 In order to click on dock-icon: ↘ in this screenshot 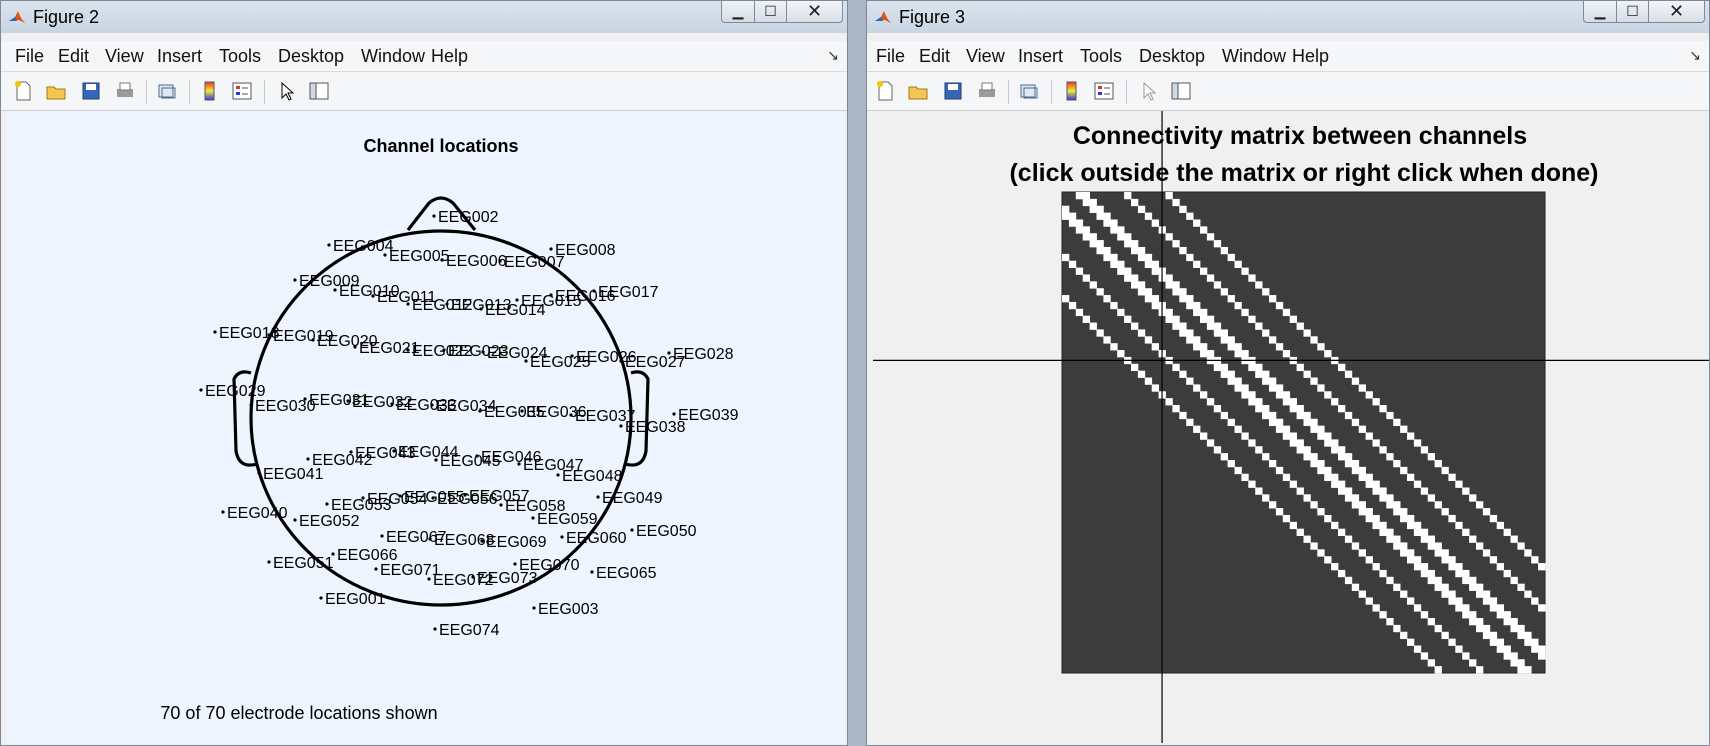, I will do `click(833, 55)`.